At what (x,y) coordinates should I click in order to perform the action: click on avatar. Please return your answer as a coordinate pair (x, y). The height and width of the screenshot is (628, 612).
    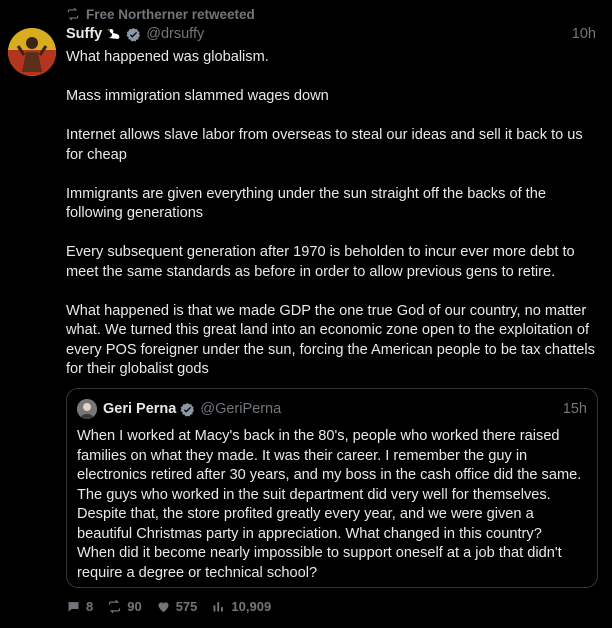
    Looking at the image, I should click on (32, 52).